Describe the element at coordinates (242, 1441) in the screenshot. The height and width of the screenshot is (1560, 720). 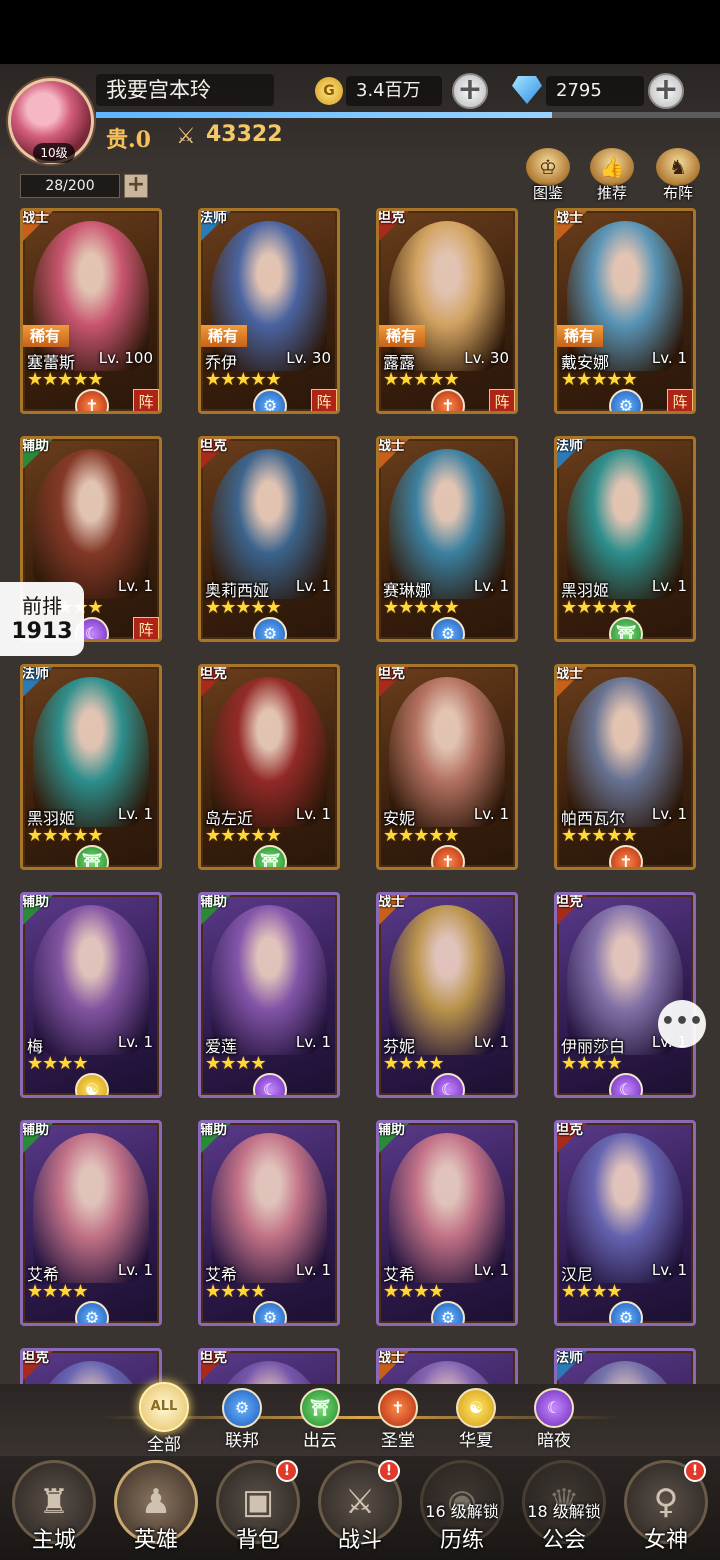
I see `filter-label: 联邦` at that location.